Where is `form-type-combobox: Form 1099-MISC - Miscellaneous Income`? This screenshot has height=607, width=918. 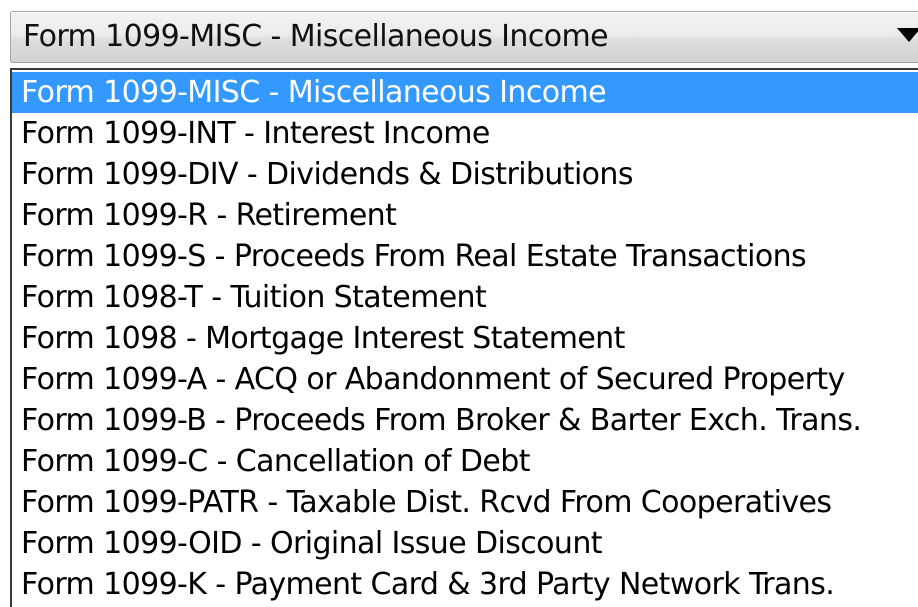
form-type-combobox: Form 1099-MISC - Miscellaneous Income is located at coordinates (464, 37).